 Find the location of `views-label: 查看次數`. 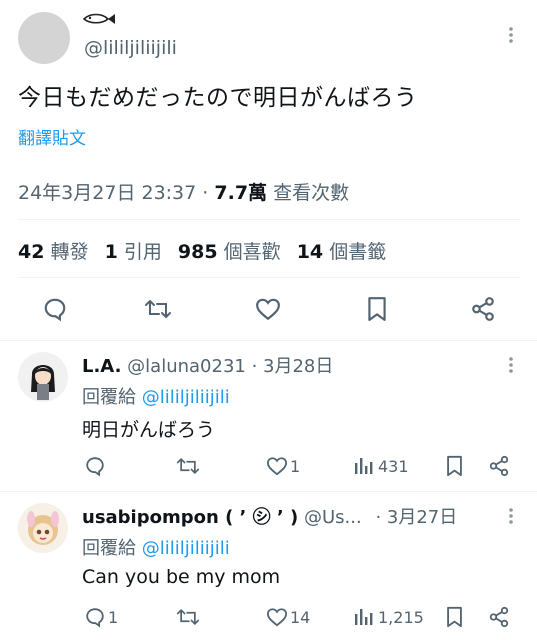

views-label: 查看次數 is located at coordinates (311, 193).